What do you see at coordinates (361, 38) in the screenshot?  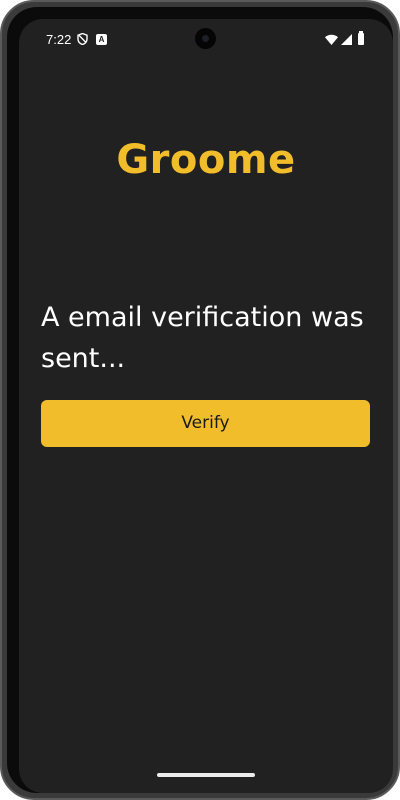 I see `battery-icon` at bounding box center [361, 38].